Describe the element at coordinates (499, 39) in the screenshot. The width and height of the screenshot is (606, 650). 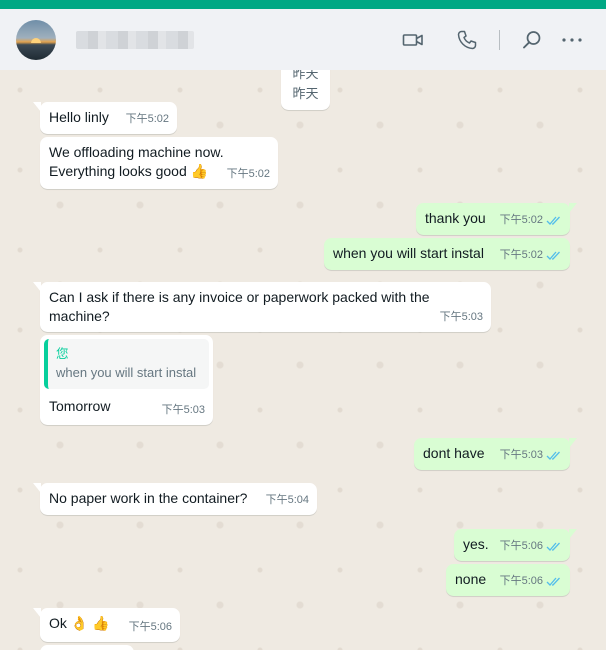
I see `header-divider` at that location.